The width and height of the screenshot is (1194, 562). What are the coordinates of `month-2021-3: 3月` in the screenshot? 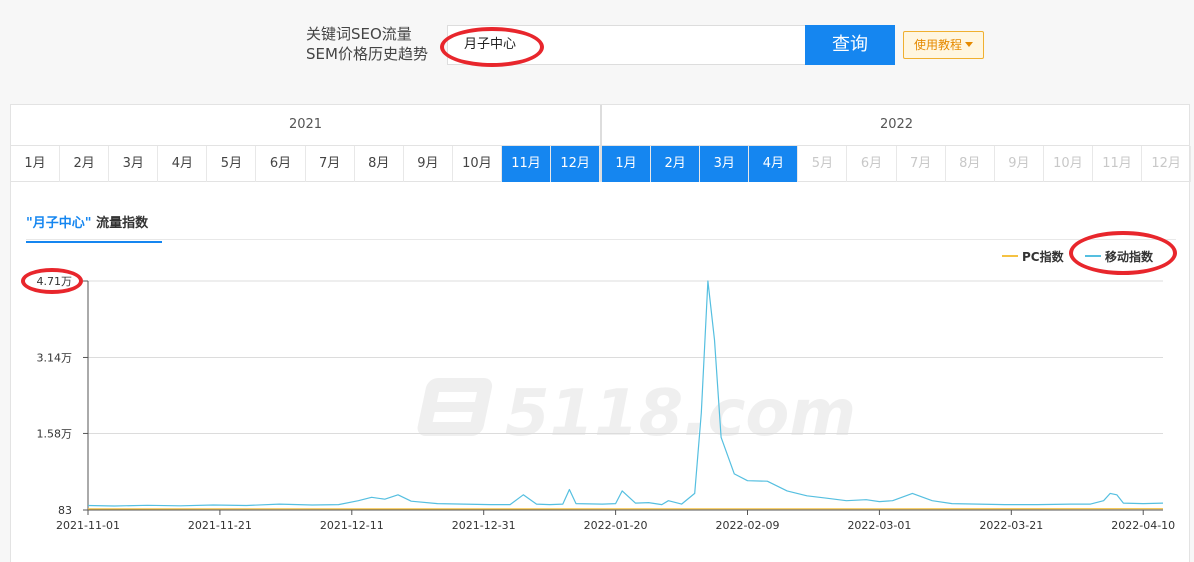 It's located at (133, 164).